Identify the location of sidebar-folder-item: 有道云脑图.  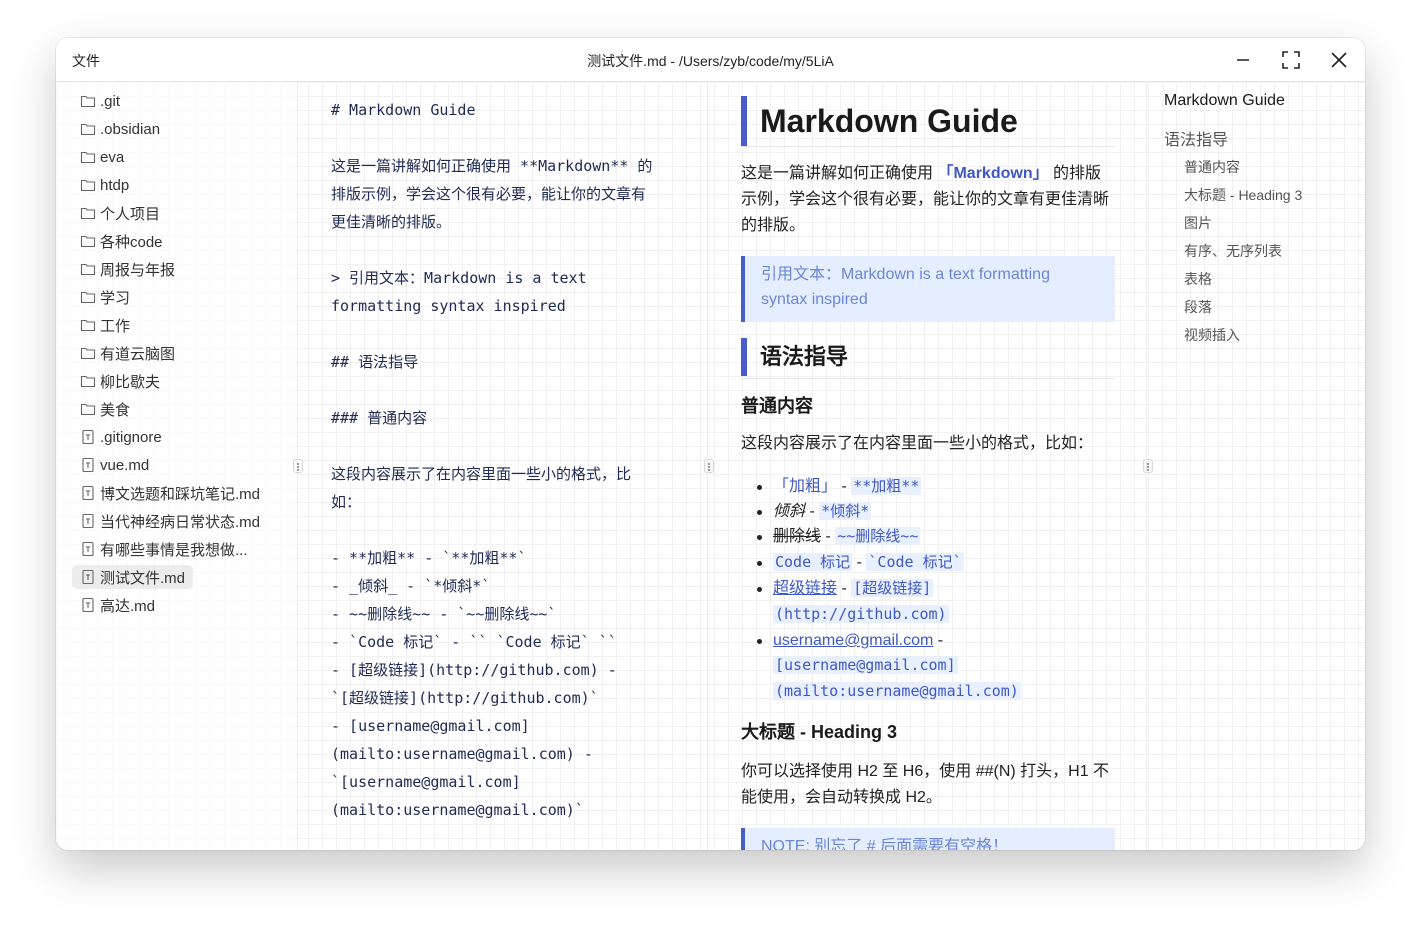
(127, 353).